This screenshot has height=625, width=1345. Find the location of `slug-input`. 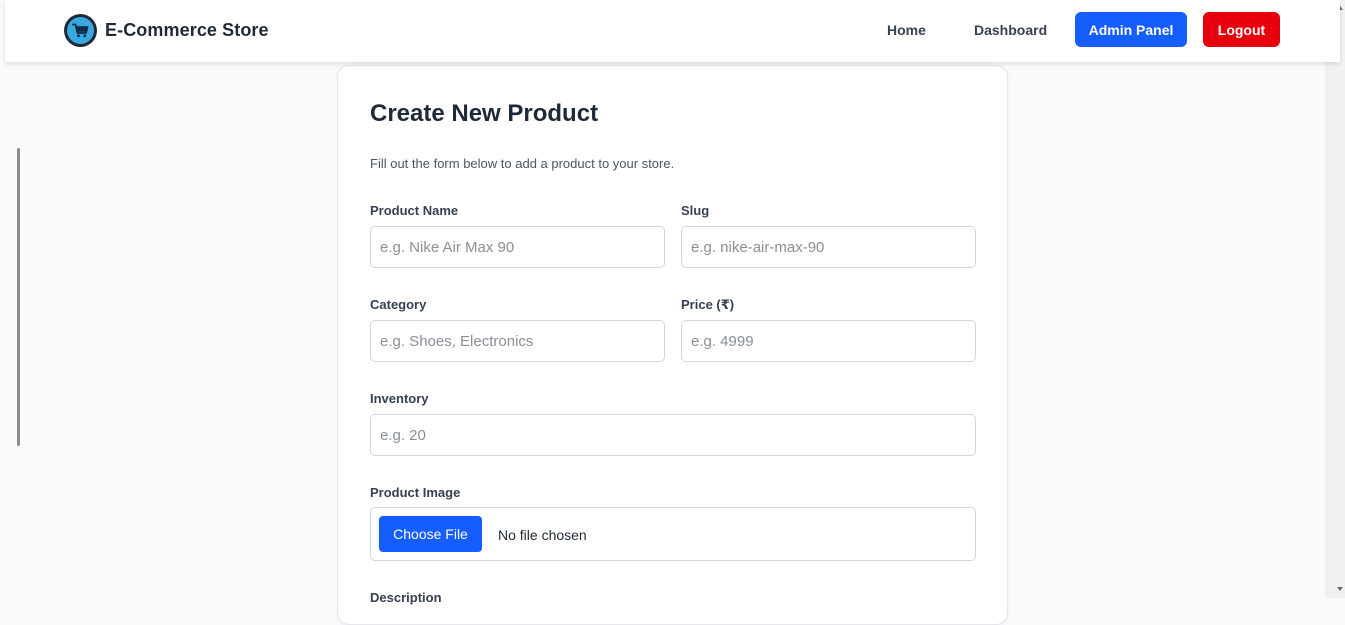

slug-input is located at coordinates (828, 247).